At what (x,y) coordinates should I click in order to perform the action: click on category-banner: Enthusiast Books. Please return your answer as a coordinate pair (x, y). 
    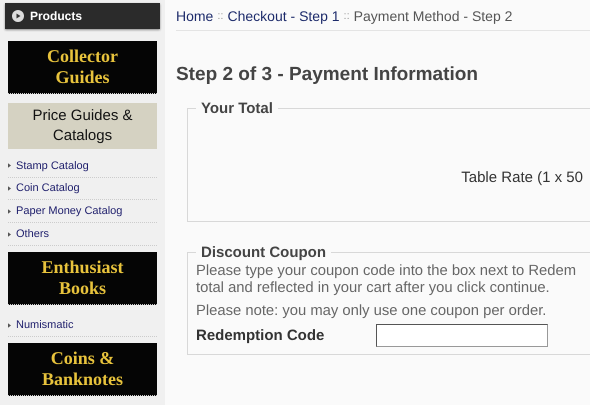
    Looking at the image, I should click on (82, 279).